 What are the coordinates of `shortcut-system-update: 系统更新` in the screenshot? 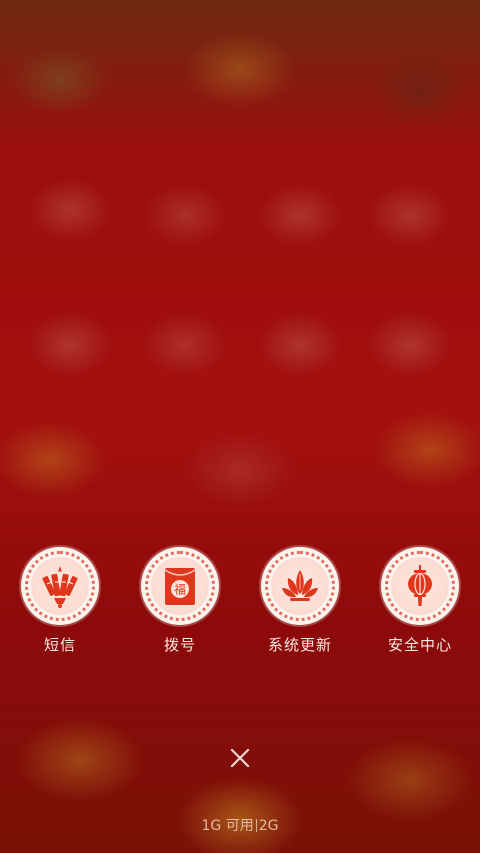 It's located at (300, 601).